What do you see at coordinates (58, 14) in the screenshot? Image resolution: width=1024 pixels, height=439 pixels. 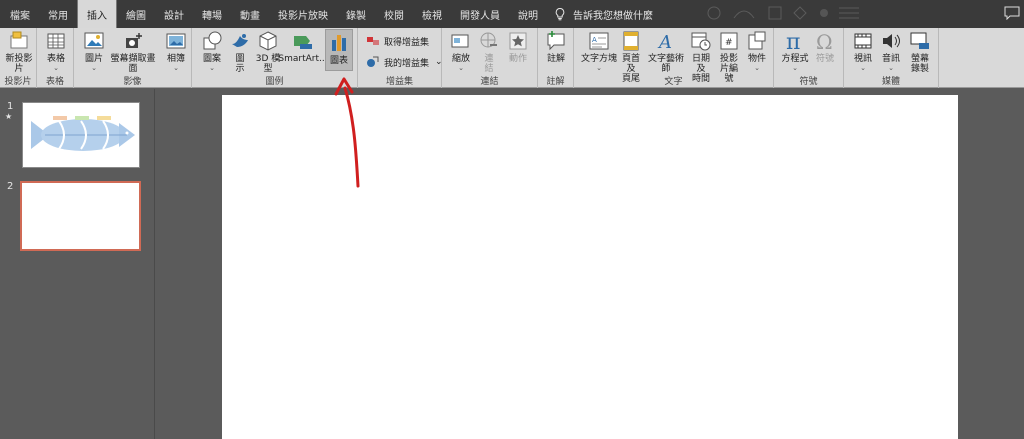 I see `tab-home: 常用` at bounding box center [58, 14].